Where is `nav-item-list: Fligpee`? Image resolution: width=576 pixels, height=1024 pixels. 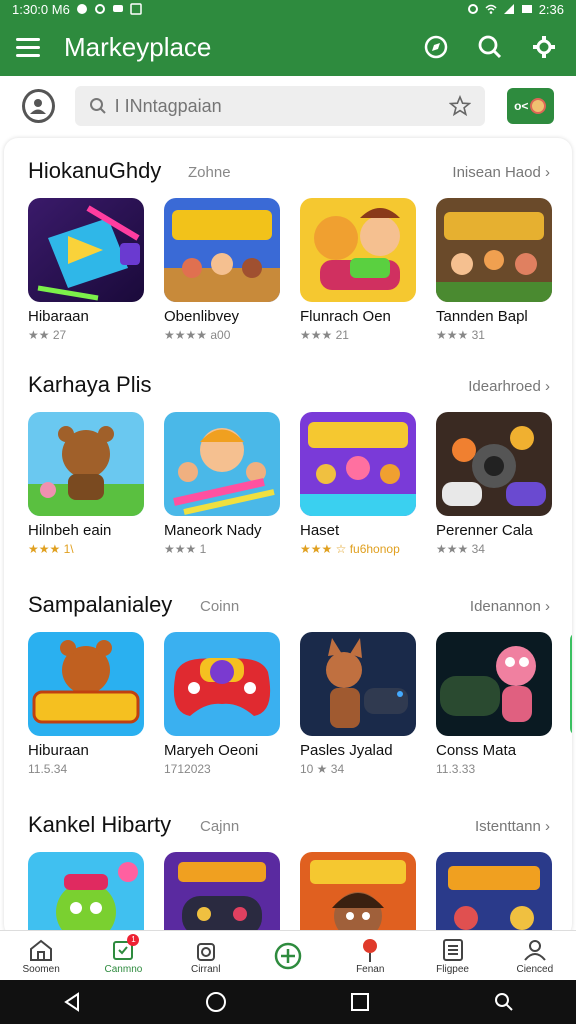 nav-item-list: Fligpee is located at coordinates (452, 955).